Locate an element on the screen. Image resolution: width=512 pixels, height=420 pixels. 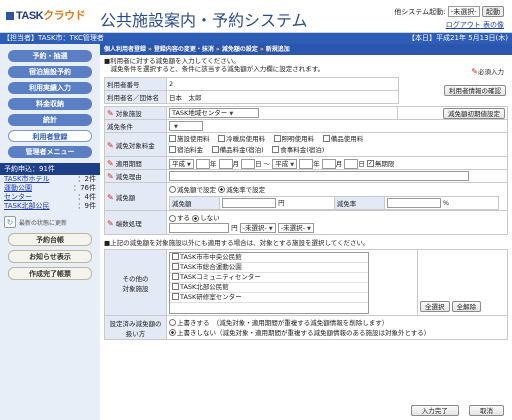
count-item: TASK北部公民 ：9件 is located at coordinates (50, 206).